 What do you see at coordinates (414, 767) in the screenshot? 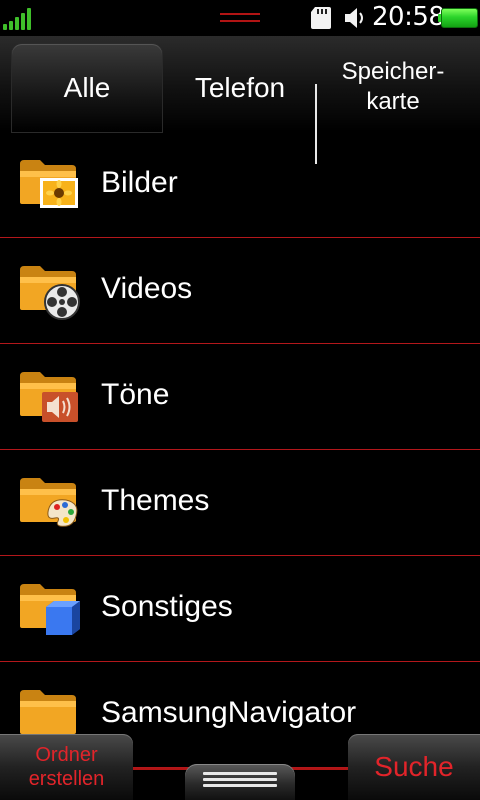
I see `search-button: Suche` at bounding box center [414, 767].